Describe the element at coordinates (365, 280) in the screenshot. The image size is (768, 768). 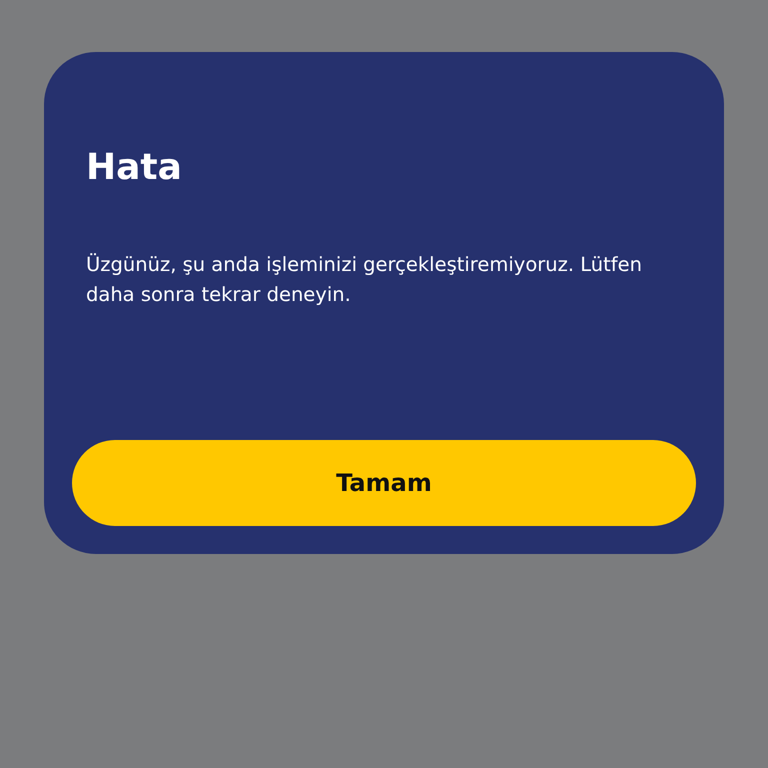
I see `error-message: Üzgünüz, şu anda işleminizi gerçekleştiremiyoruz. Lütfen daha sonra tekrar deneyin.` at that location.